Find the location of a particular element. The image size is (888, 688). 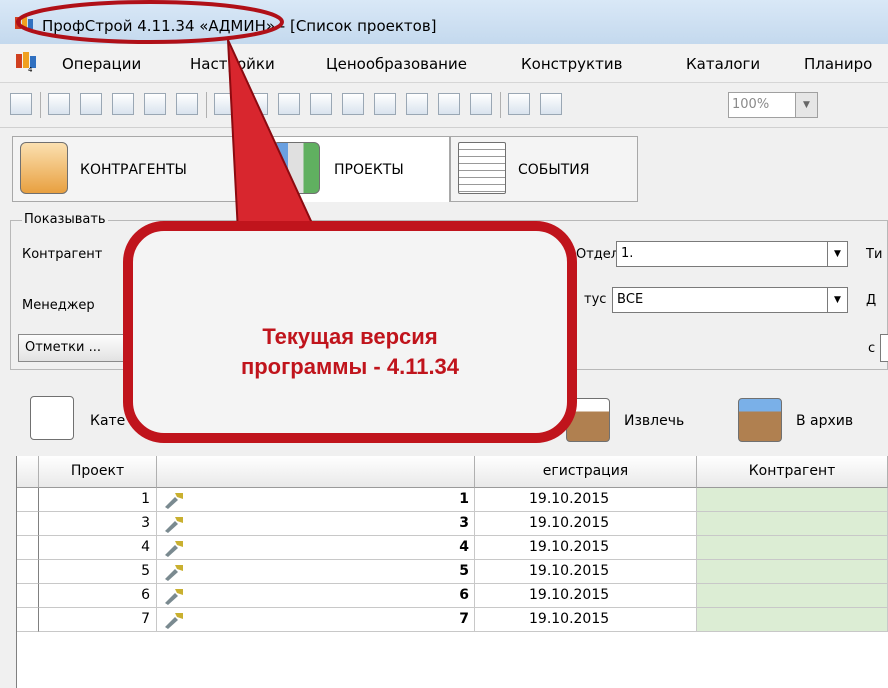

callout-text: Текущая версия программы - 4.11.34 is located at coordinates (350, 352).